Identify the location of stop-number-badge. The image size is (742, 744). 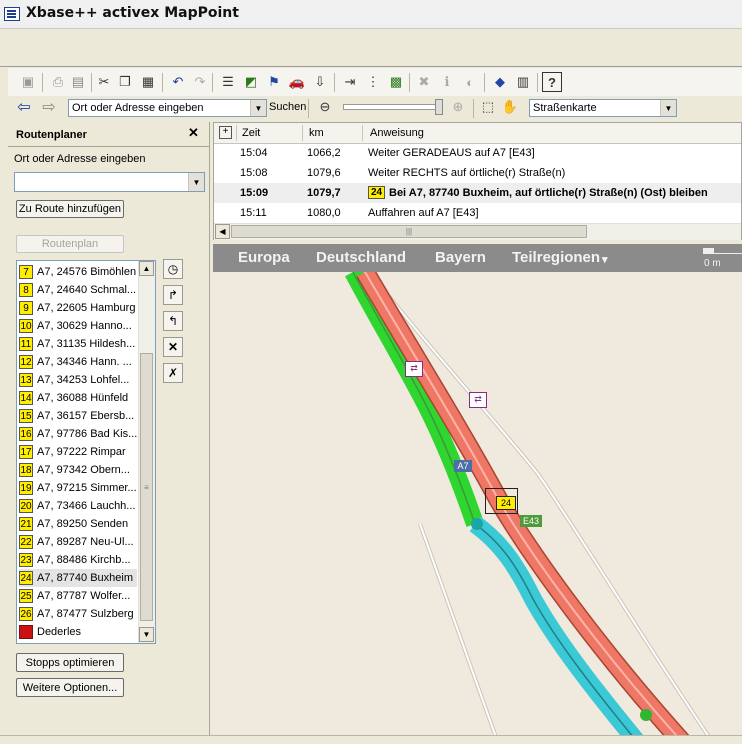
(26, 632).